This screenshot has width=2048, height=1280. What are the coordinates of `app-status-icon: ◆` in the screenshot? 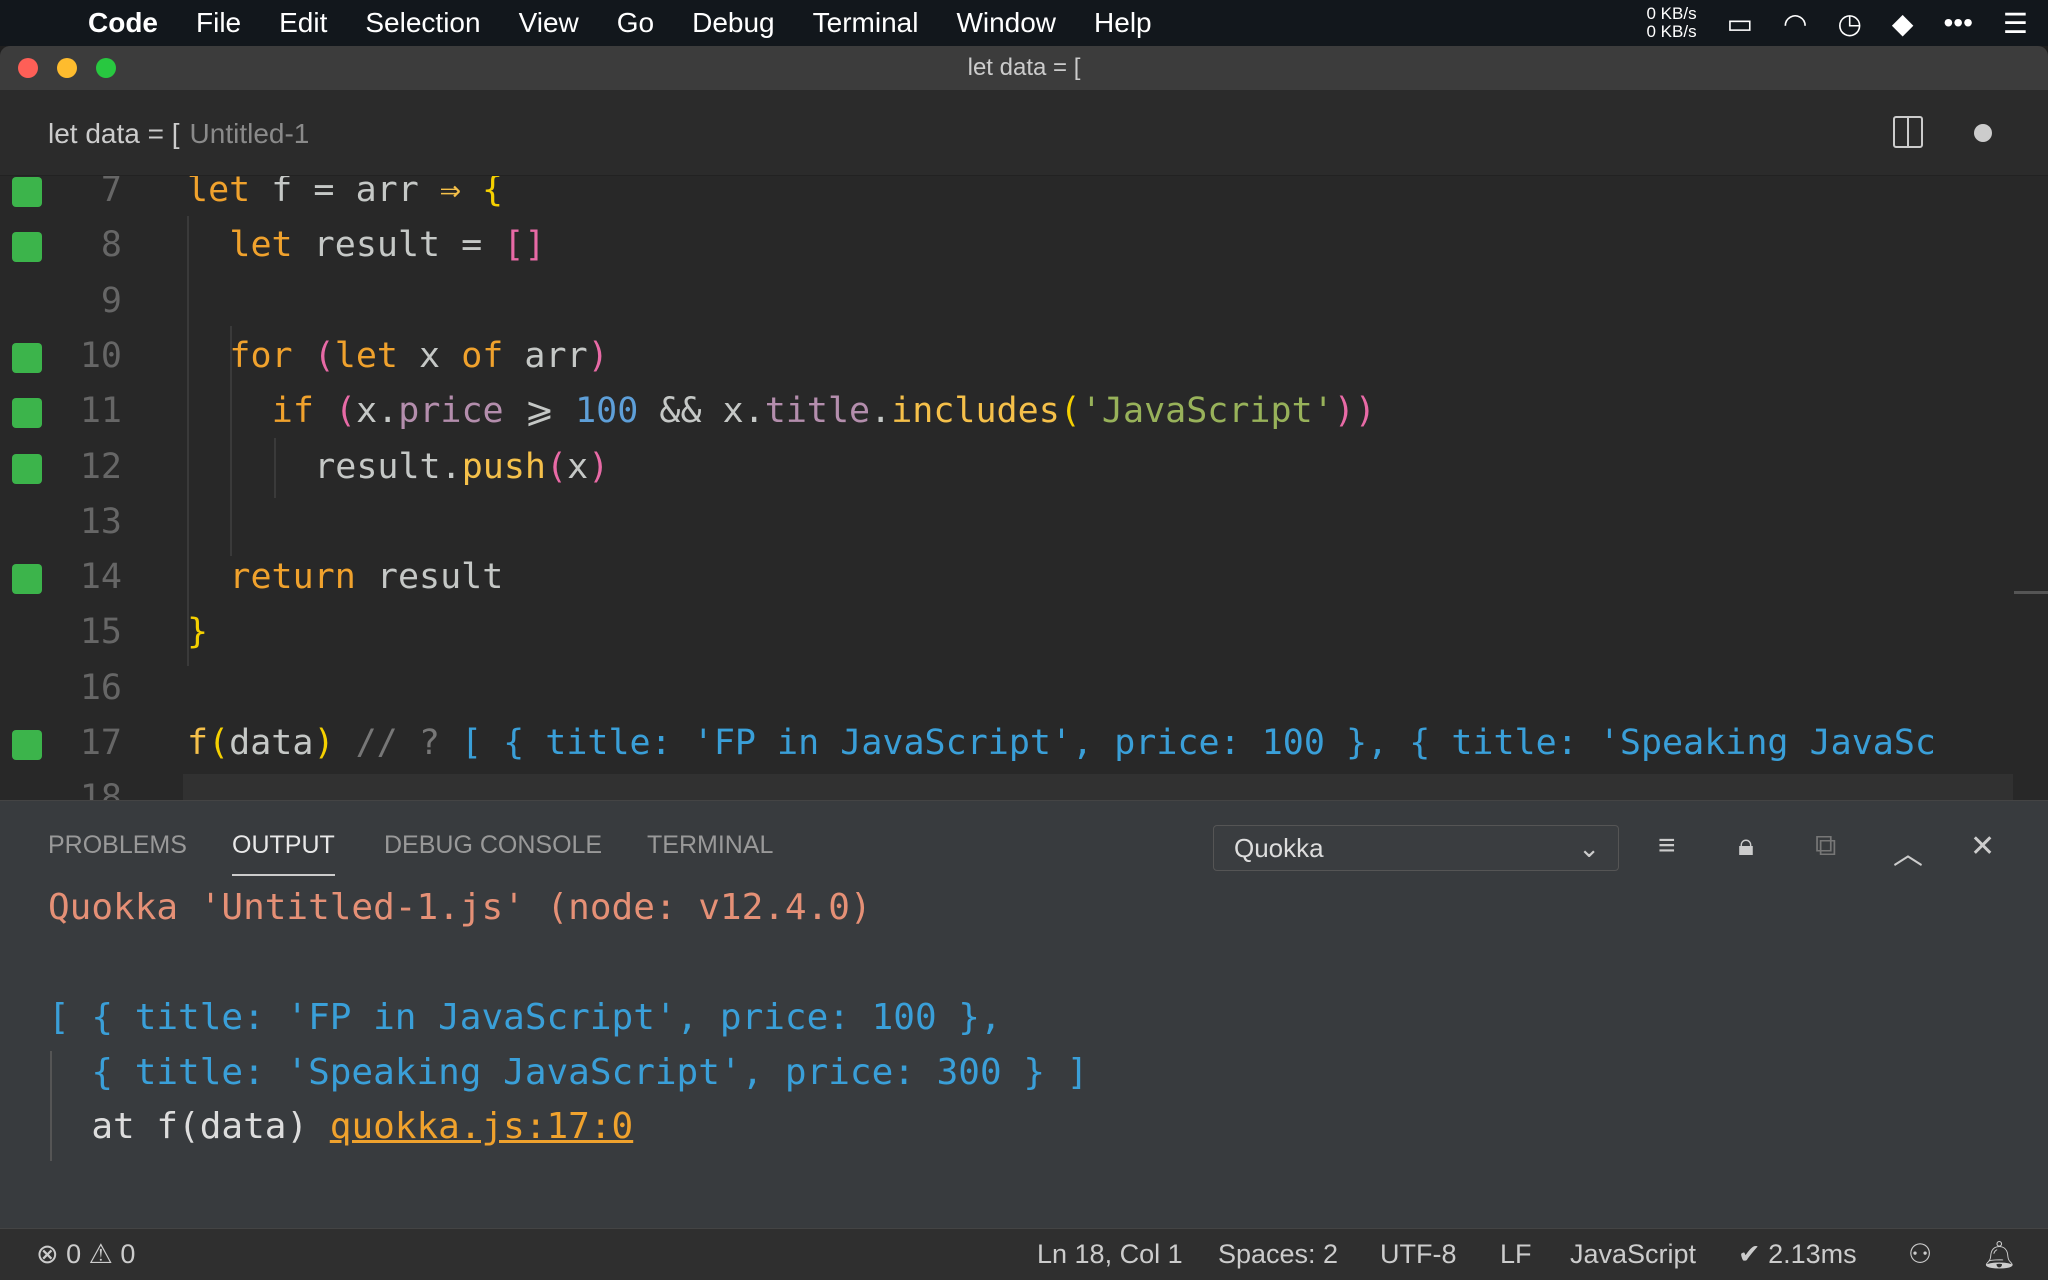 It's located at (1903, 23).